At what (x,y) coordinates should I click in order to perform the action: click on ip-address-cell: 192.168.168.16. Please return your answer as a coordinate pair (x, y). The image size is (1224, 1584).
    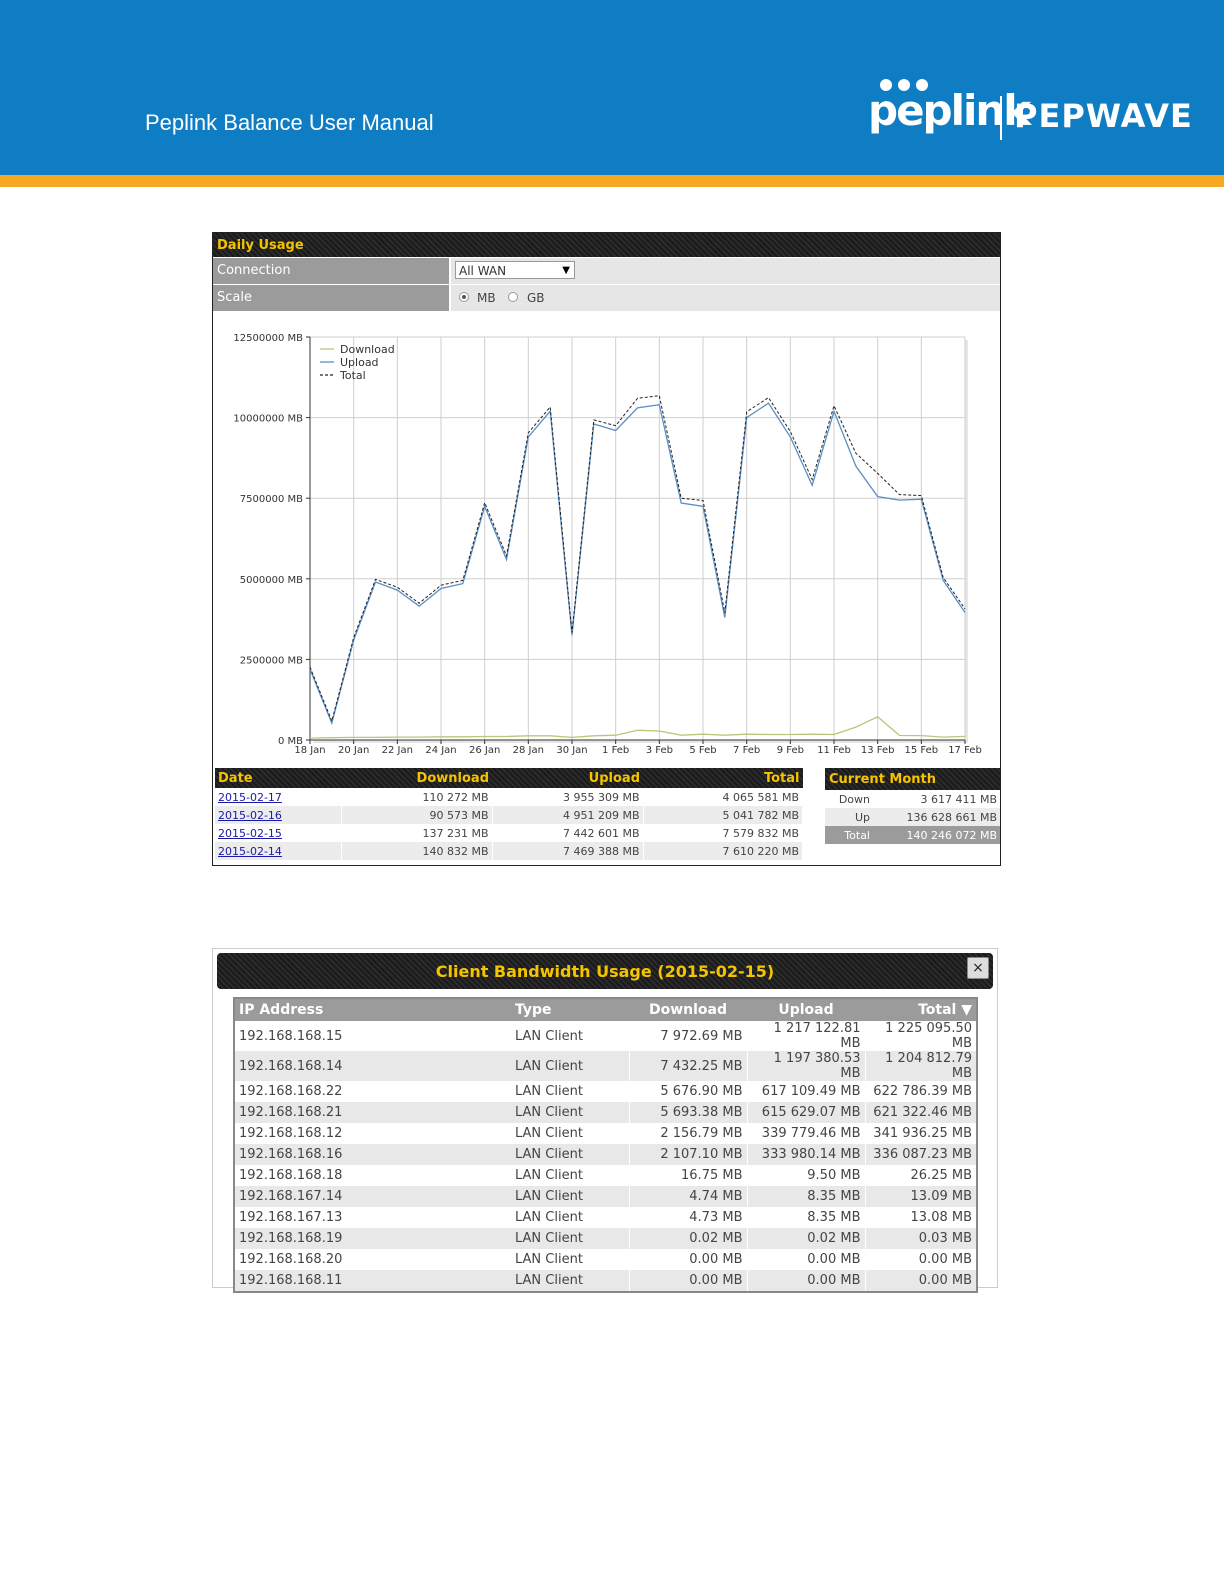
    Looking at the image, I should click on (372, 1154).